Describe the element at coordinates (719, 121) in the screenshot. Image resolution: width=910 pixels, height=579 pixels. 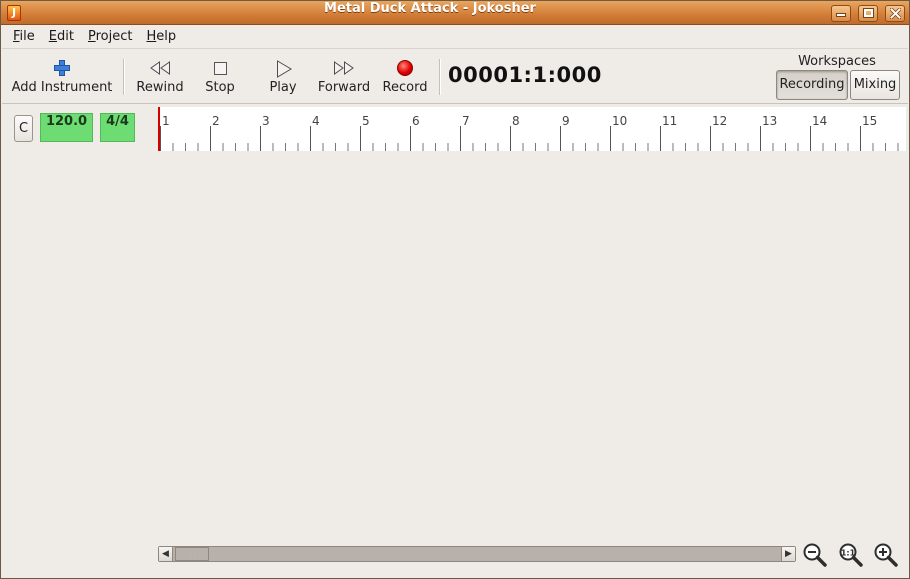
I see `ruler-bar-number: 12` at that location.